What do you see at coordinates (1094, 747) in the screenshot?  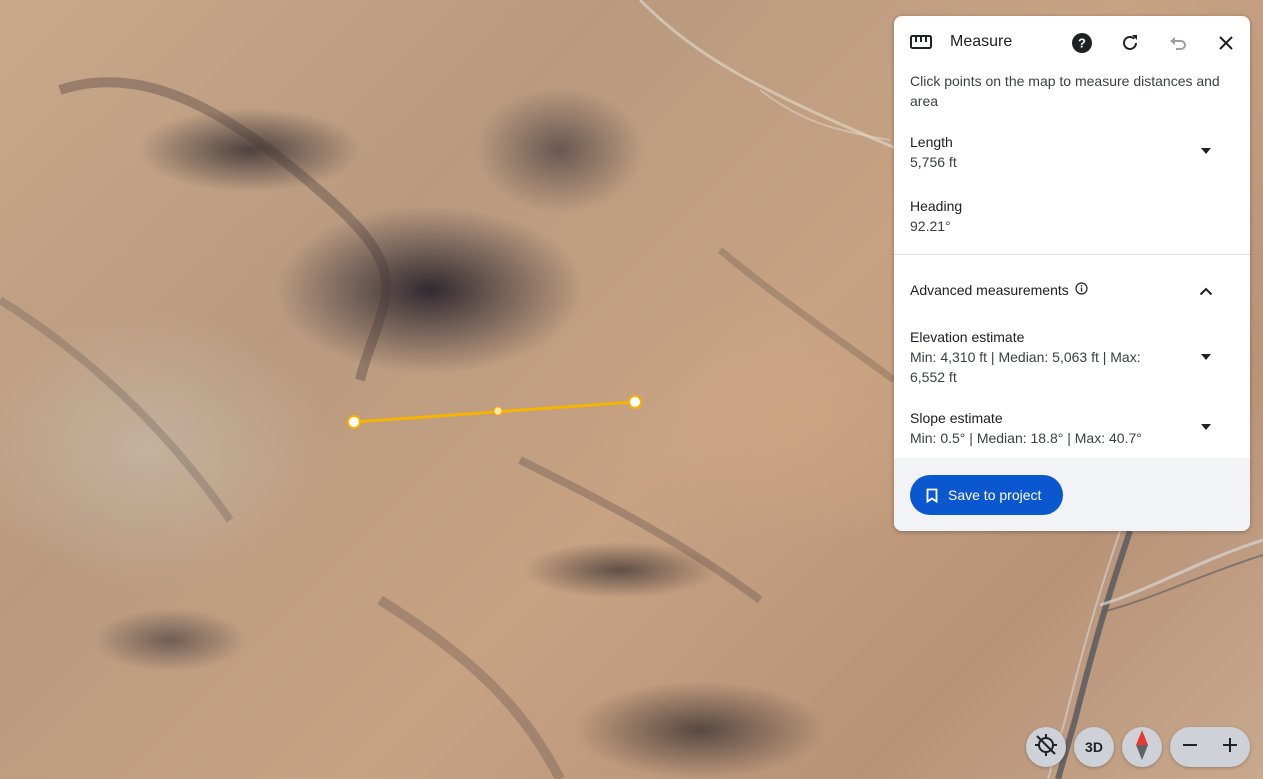 I see `toggle-3d-button: 3D` at bounding box center [1094, 747].